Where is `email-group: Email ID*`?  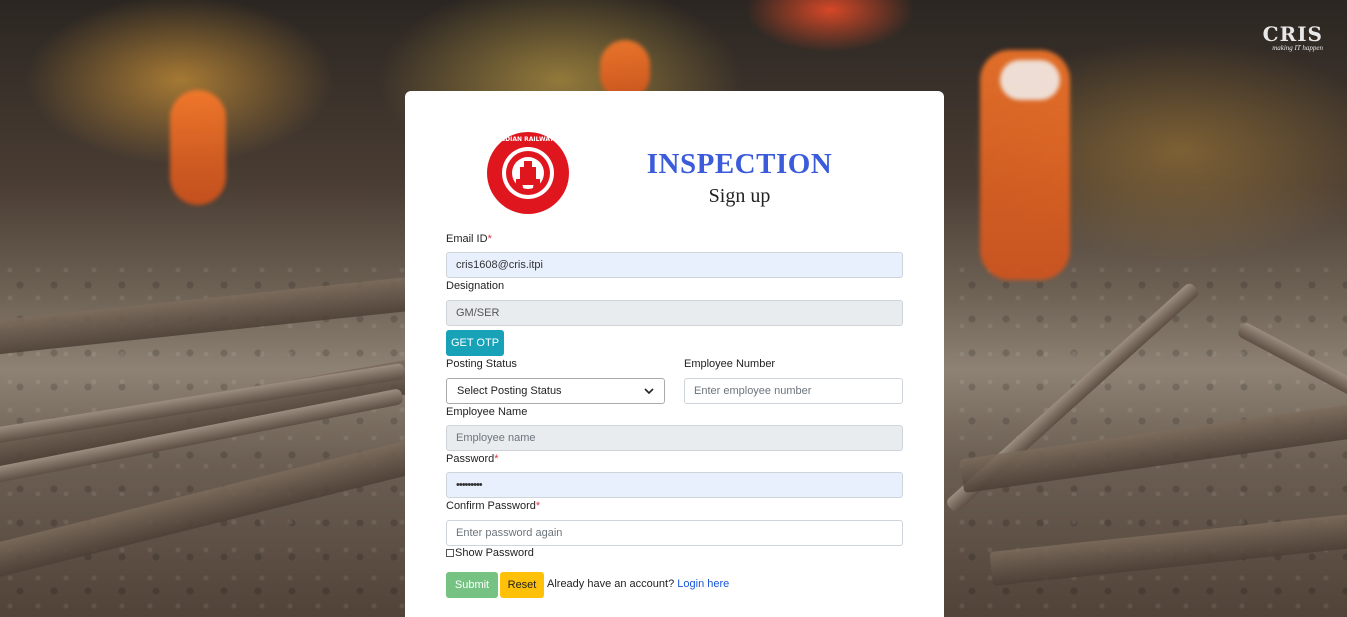 email-group: Email ID* is located at coordinates (674, 239).